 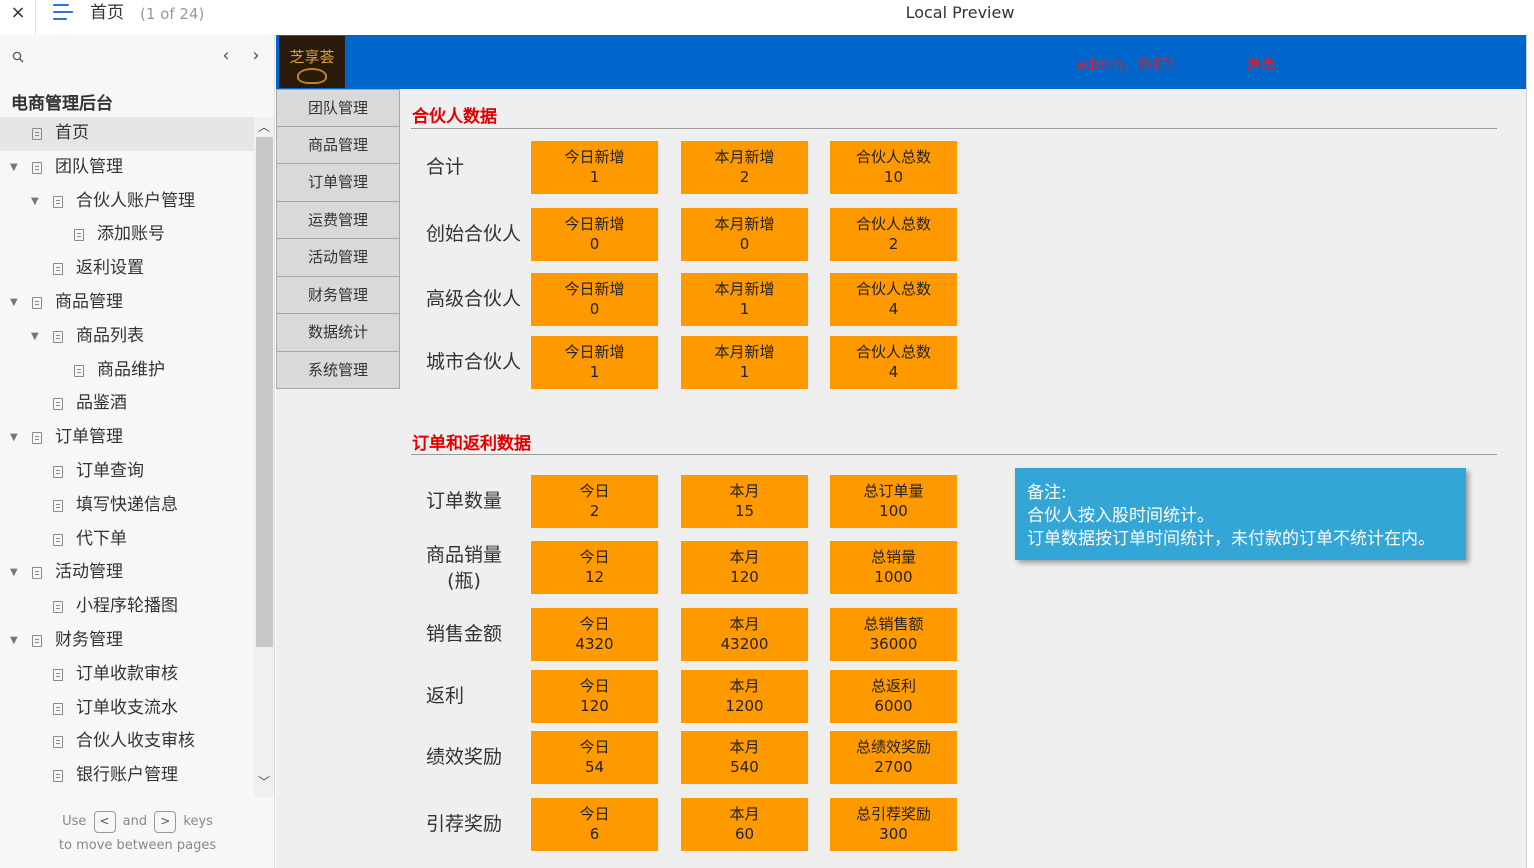 What do you see at coordinates (127, 168) in the screenshot?
I see `sidebar-item: ▼ 团队管理` at bounding box center [127, 168].